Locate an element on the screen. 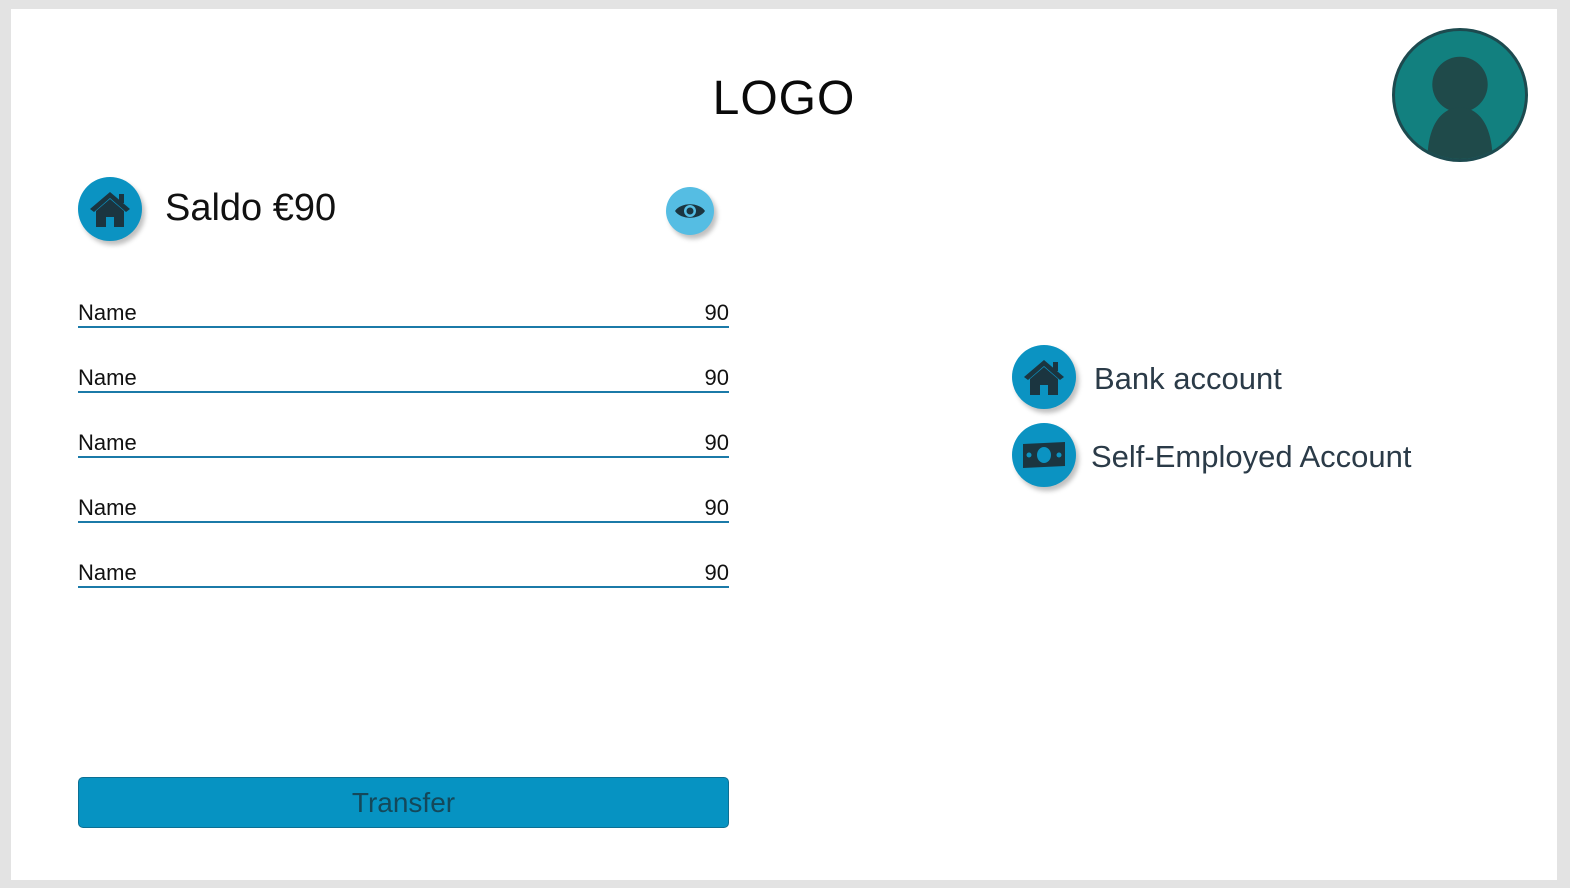  home-button is located at coordinates (110, 209).